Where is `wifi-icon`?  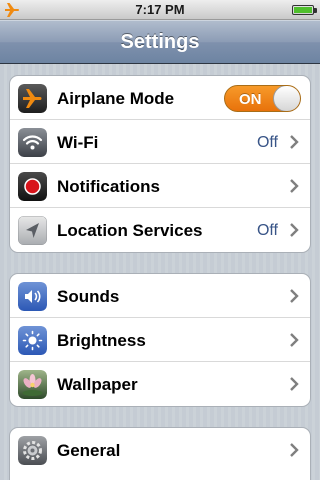 wifi-icon is located at coordinates (32, 142).